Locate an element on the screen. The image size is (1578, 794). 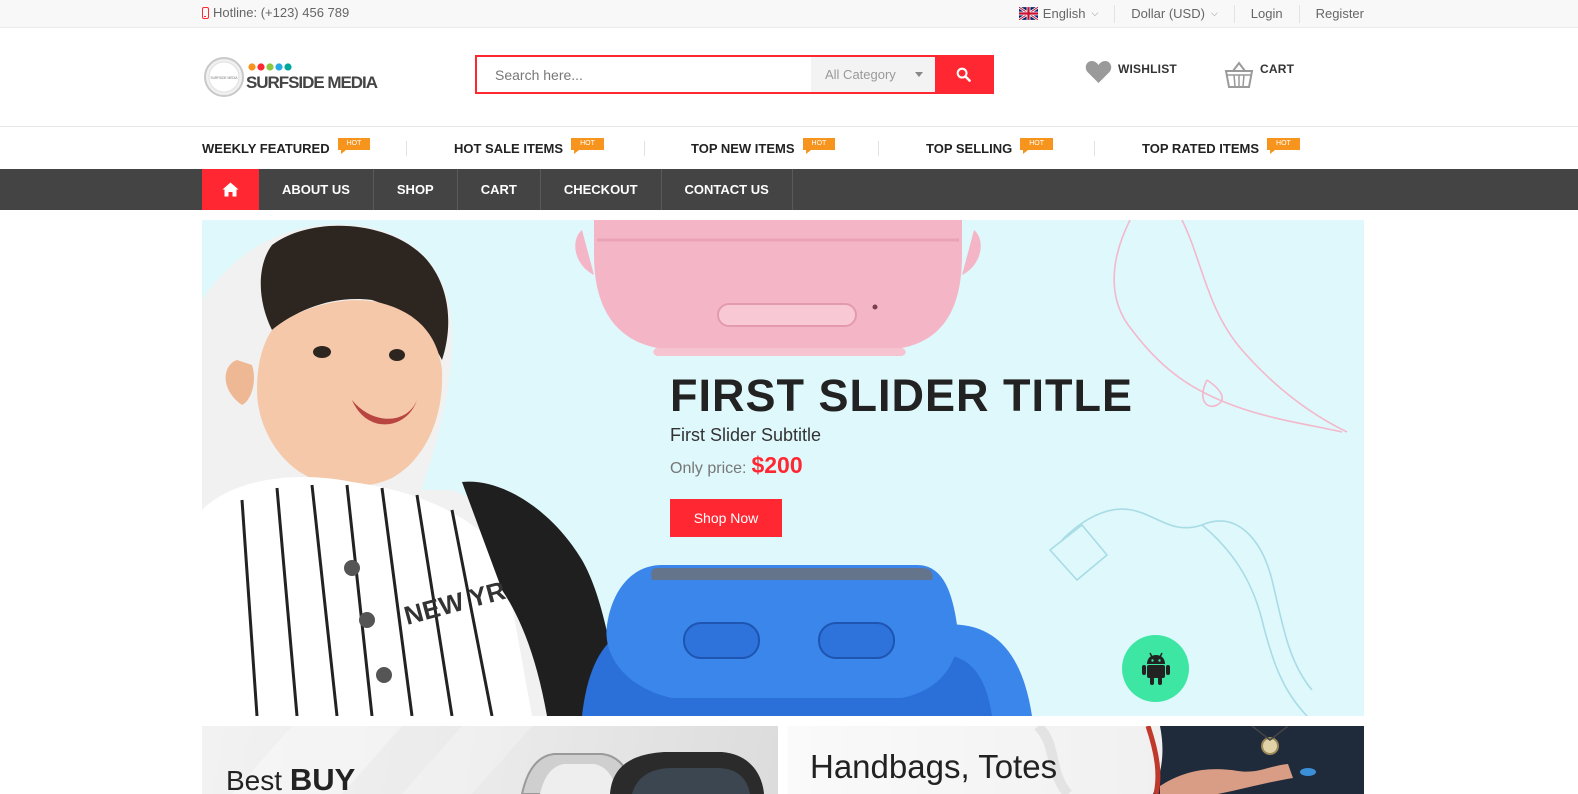
wishlist-link: WISHLIST is located at coordinates (1131, 72).